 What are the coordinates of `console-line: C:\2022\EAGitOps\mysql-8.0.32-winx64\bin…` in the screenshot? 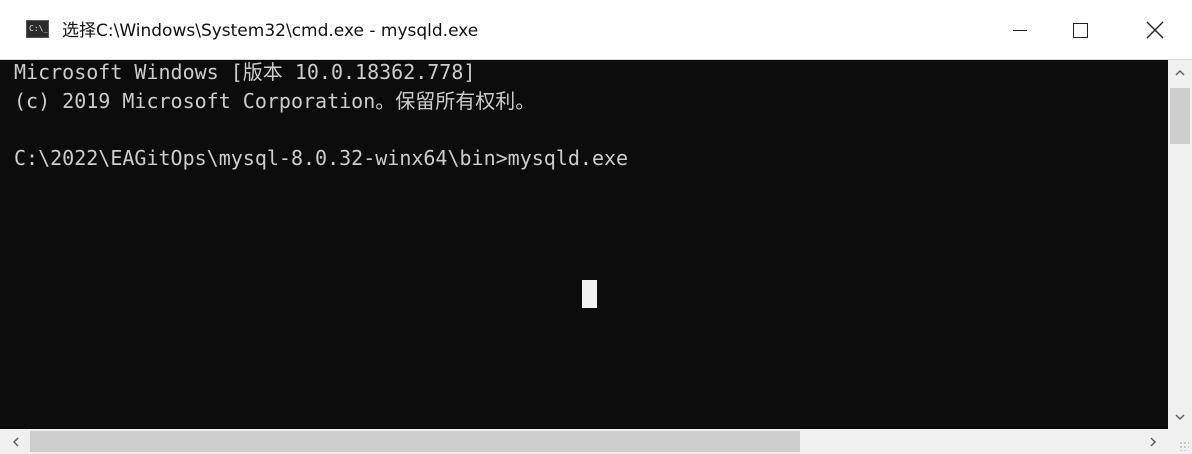 It's located at (321, 158).